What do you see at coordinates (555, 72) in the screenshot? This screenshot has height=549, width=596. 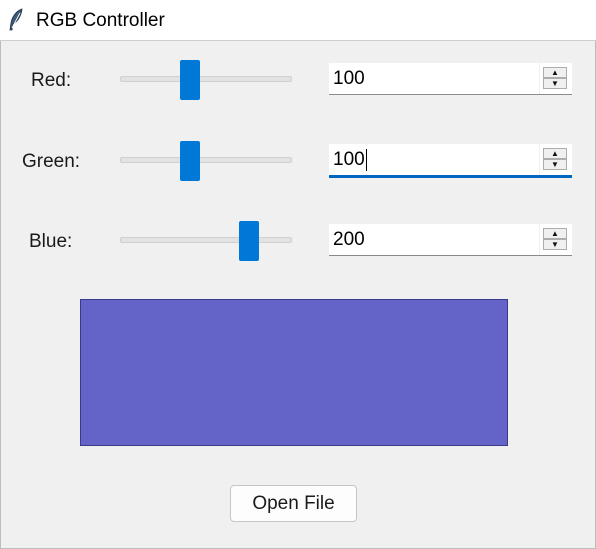 I see `red-increment-button: ▲` at bounding box center [555, 72].